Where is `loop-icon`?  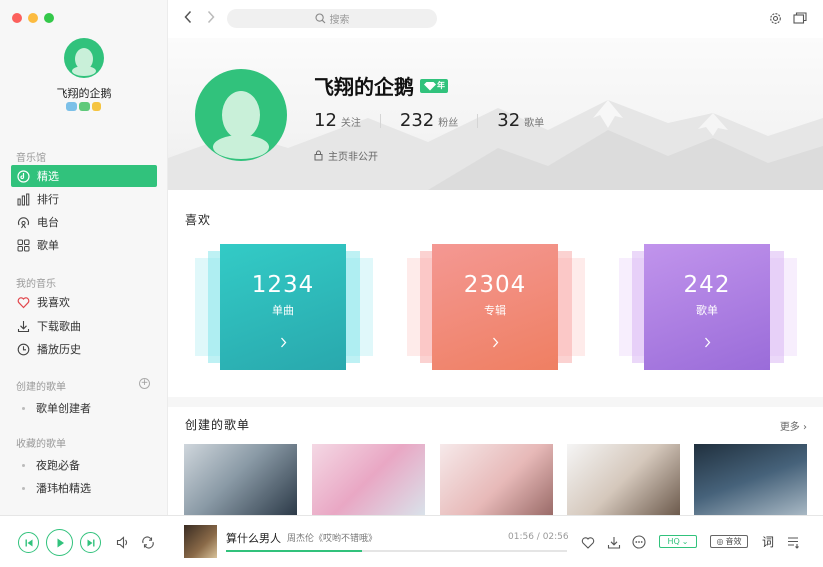
loop-icon is located at coordinates (147, 542).